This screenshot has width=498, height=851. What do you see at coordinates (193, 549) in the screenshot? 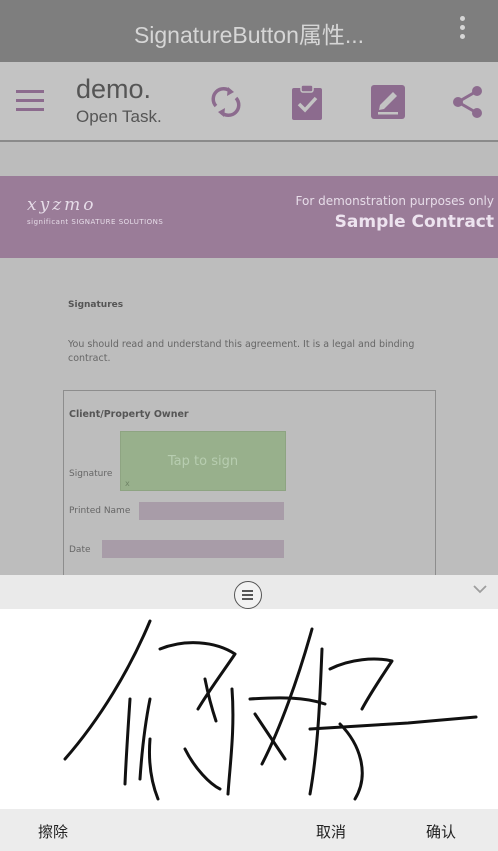
I see `date-field` at bounding box center [193, 549].